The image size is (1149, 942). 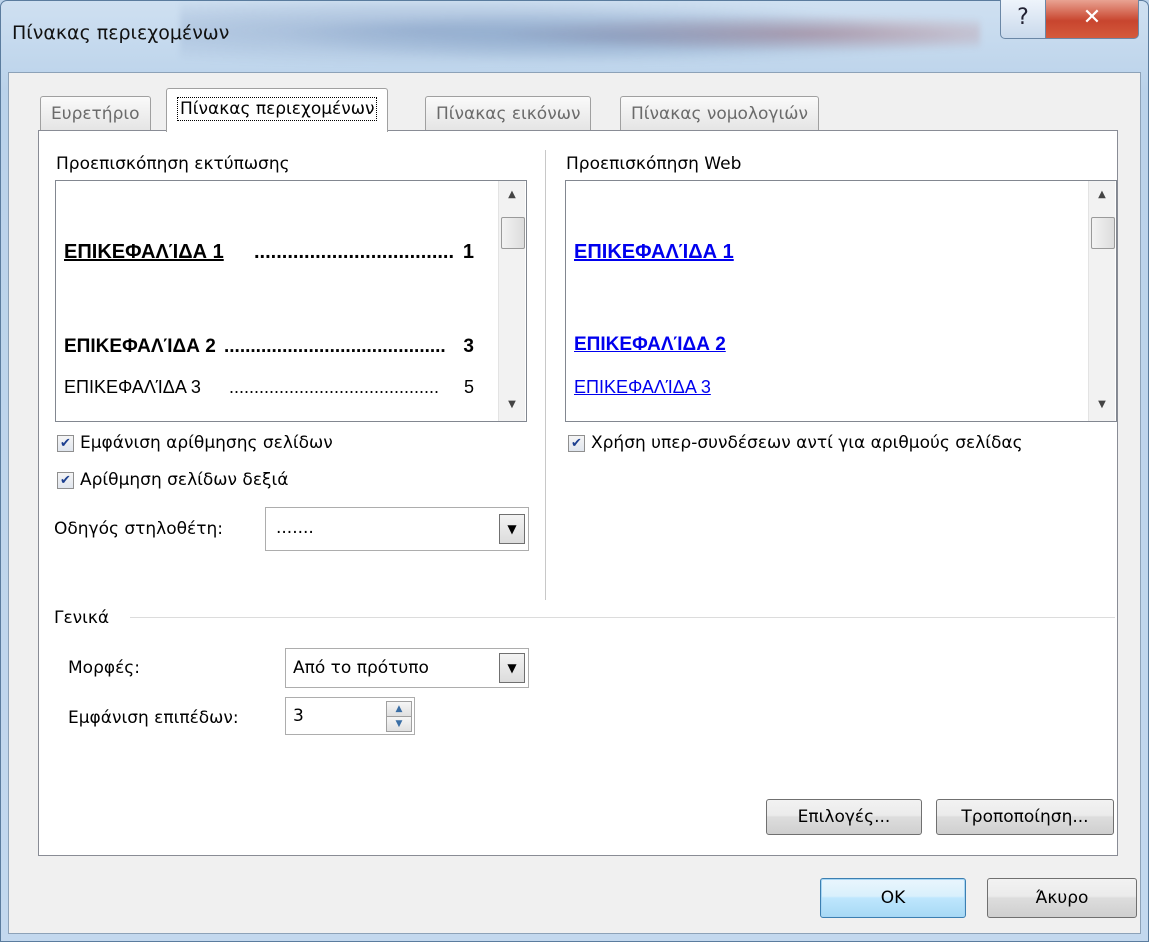 What do you see at coordinates (95, 113) in the screenshot?
I see `tab-index: Ευρετήριο` at bounding box center [95, 113].